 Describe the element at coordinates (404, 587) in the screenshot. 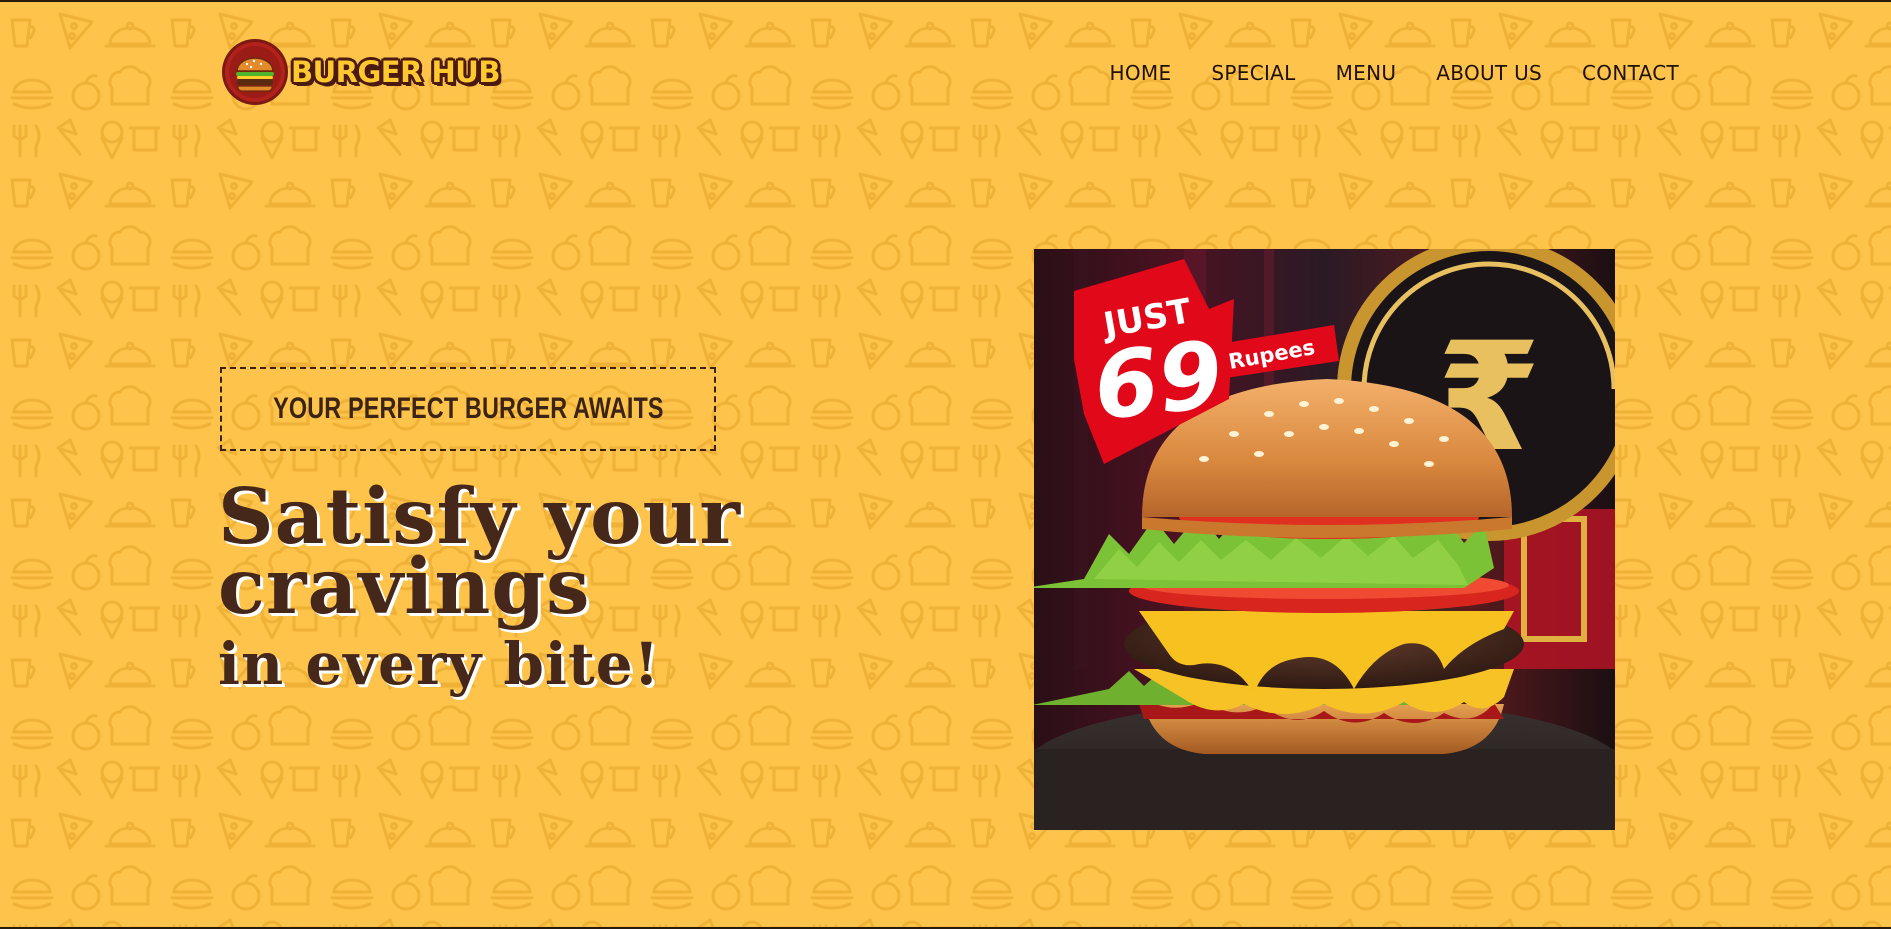

I see `headline-line-2: cravings` at that location.